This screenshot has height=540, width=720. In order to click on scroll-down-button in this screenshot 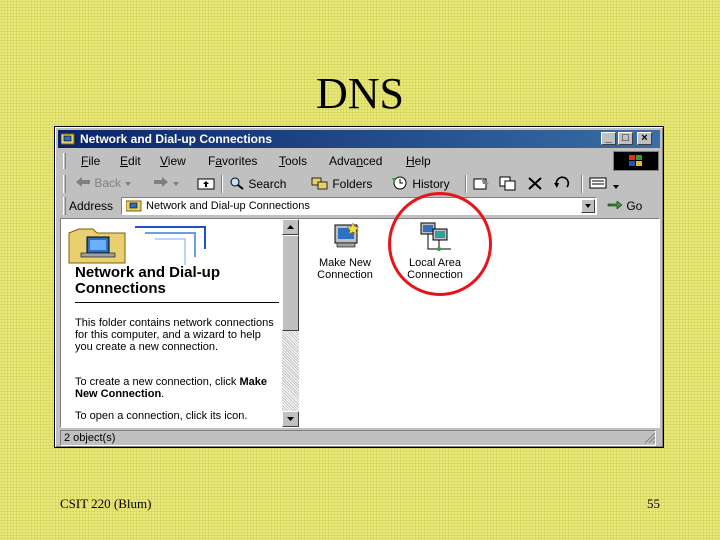, I will do `click(290, 419)`.